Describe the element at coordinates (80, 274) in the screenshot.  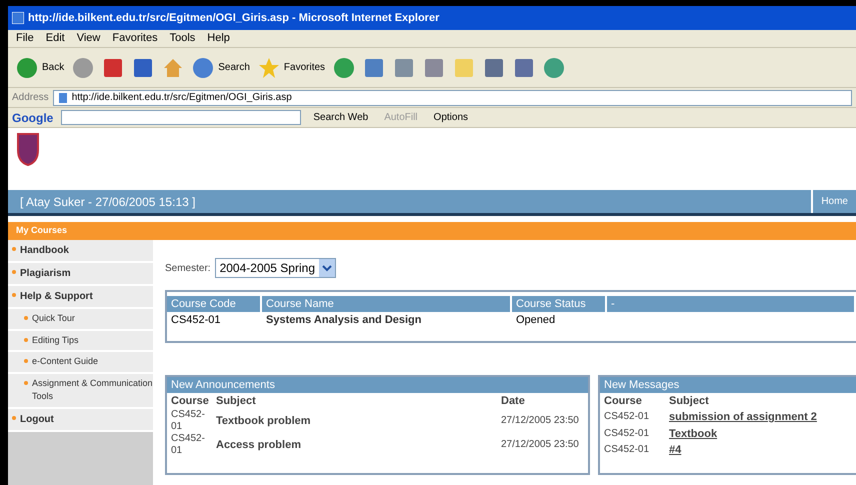
I see `sidebar-item: Plagiarism` at that location.